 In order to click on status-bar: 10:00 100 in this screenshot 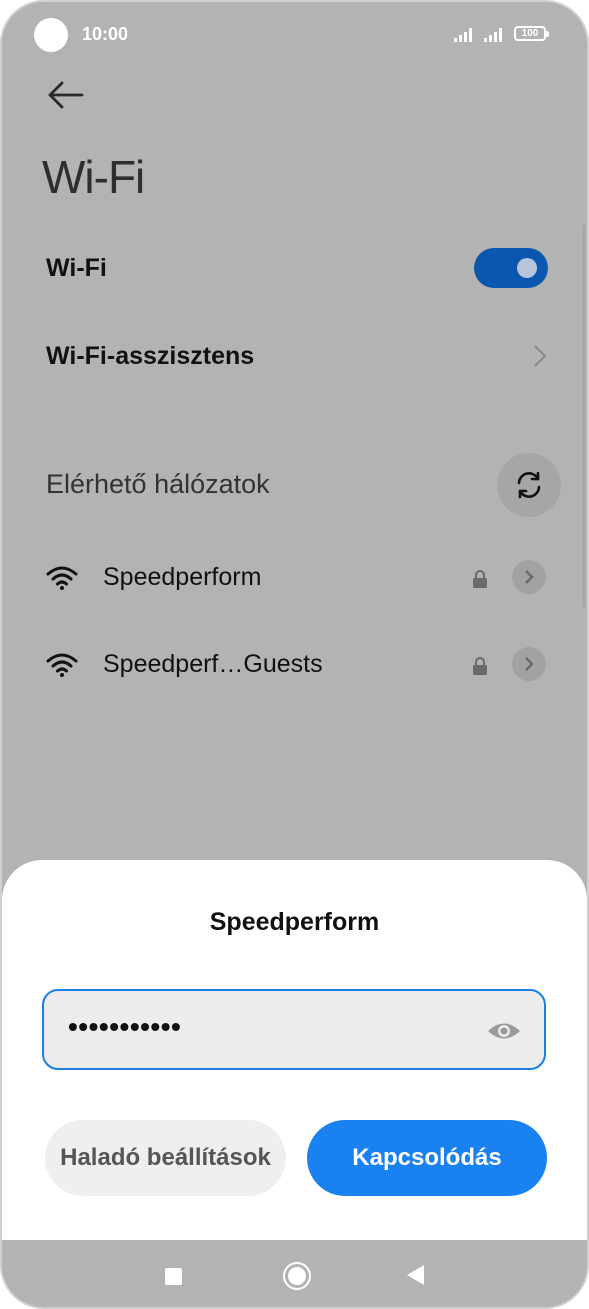, I will do `click(294, 35)`.